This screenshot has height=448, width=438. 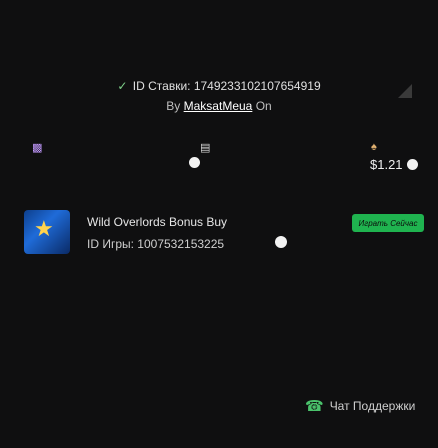 I want to click on corner-arrow-icon, so click(x=405, y=91).